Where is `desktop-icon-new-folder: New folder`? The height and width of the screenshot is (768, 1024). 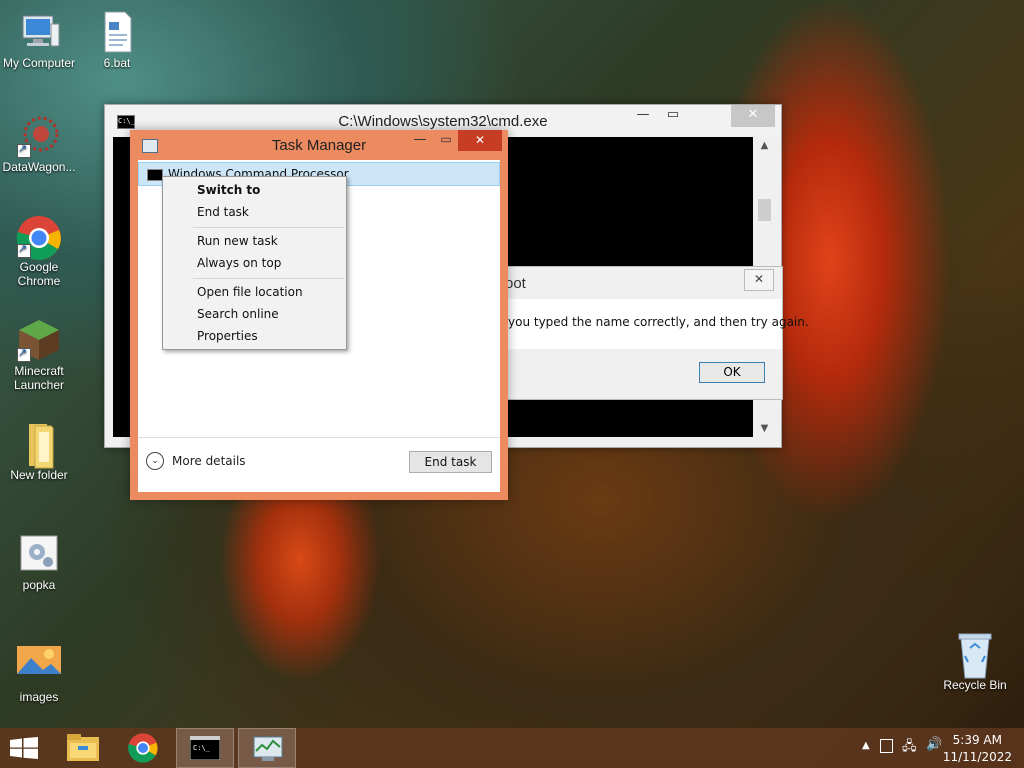 desktop-icon-new-folder: New folder is located at coordinates (39, 452).